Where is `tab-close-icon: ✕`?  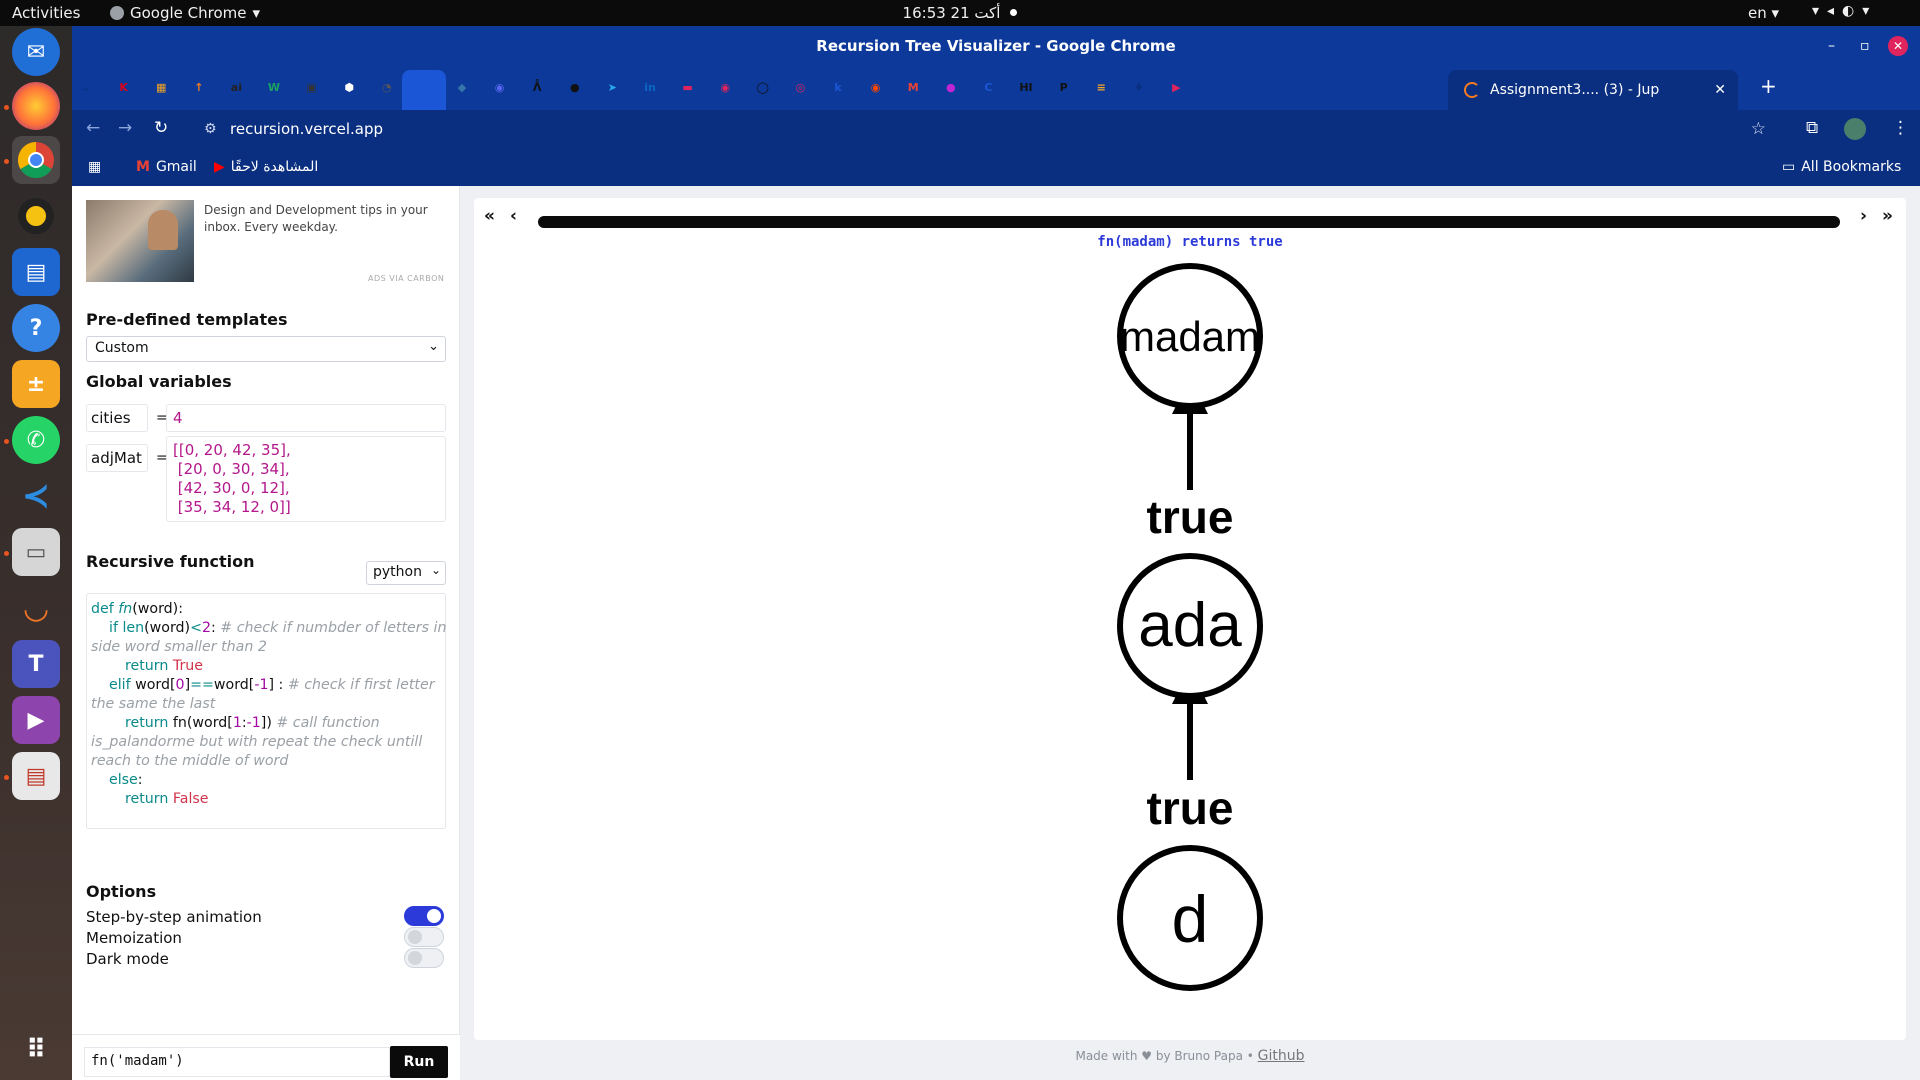
tab-close-icon: ✕ is located at coordinates (1720, 90).